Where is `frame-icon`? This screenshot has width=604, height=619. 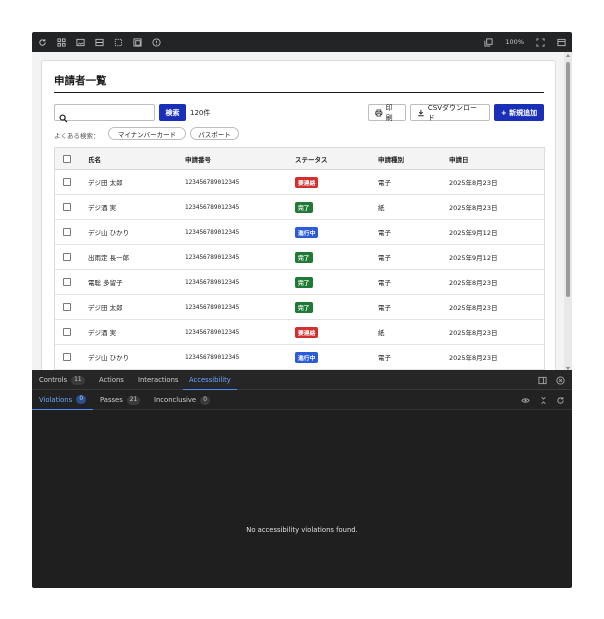
frame-icon is located at coordinates (118, 42).